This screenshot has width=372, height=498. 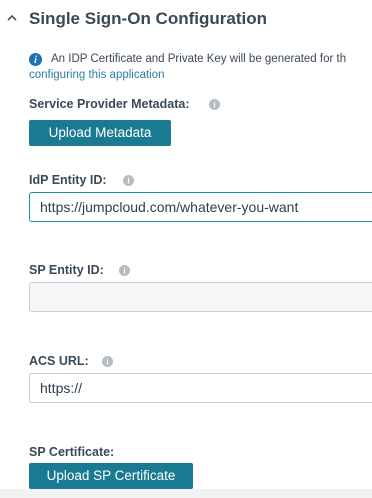 What do you see at coordinates (12, 18) in the screenshot?
I see `chevron-up-icon` at bounding box center [12, 18].